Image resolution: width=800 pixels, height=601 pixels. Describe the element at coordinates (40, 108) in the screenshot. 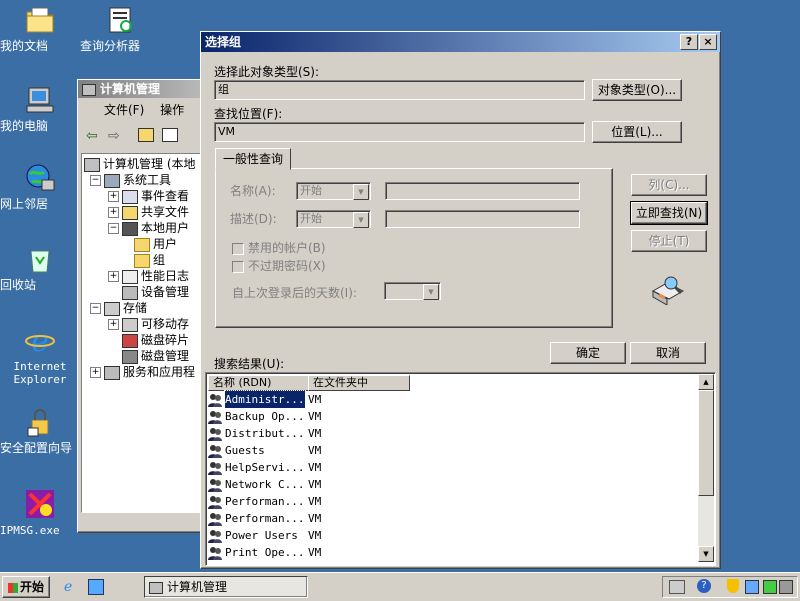

I see `desktop-icon-my-computer: 我的电脑` at that location.